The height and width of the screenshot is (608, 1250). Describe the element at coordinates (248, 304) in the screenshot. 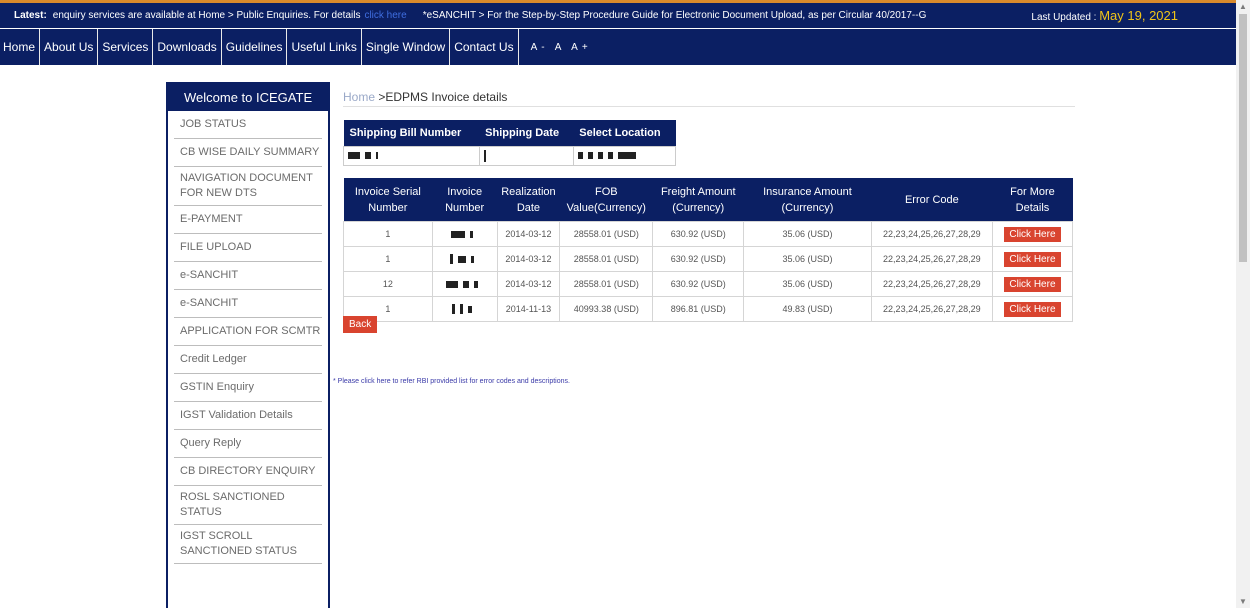

I see `sidebar-item-e-sanchit-2: e-SANCHIT` at that location.